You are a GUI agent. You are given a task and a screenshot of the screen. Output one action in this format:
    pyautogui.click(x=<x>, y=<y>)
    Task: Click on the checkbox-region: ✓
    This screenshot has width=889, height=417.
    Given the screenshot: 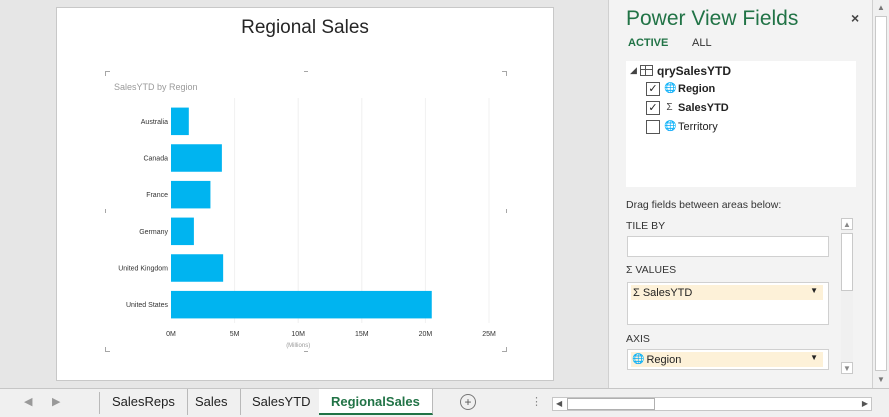 What is the action you would take?
    pyautogui.click(x=653, y=88)
    